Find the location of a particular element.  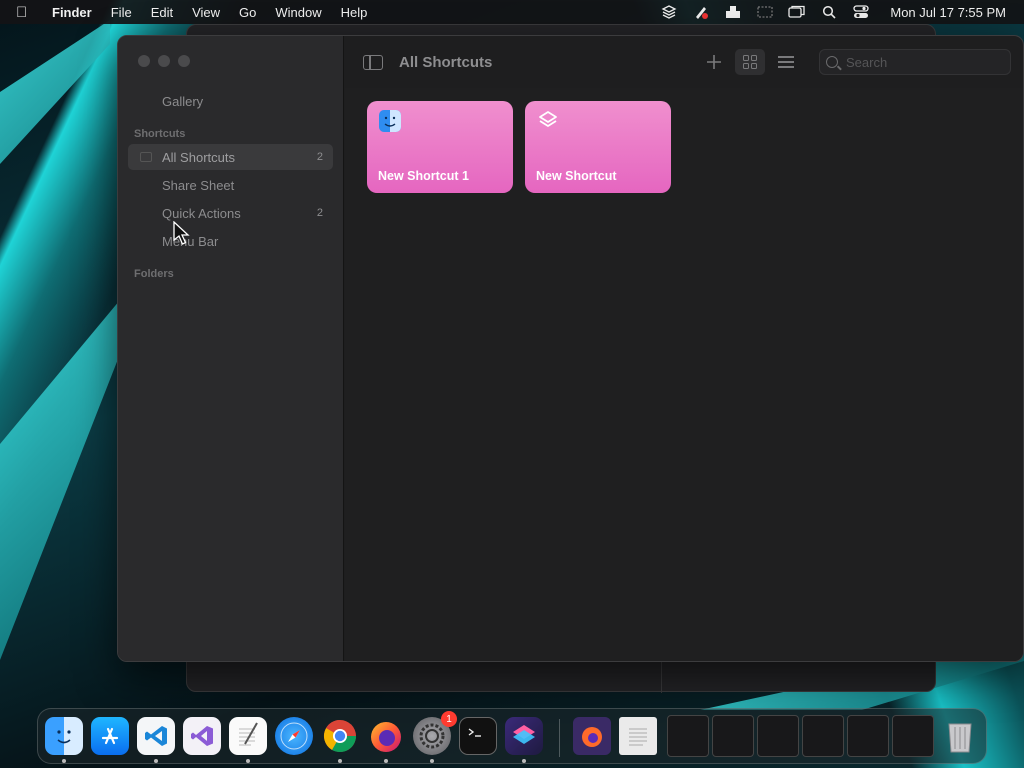

menu-app-name: Finder is located at coordinates (72, 12).